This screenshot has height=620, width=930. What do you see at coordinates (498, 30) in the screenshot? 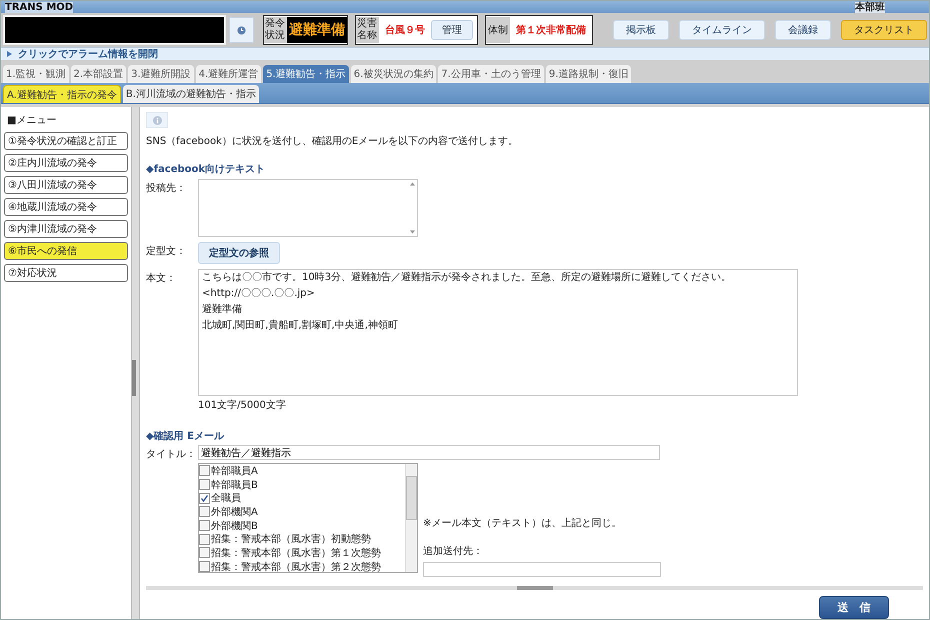
I see `system-label: 体制` at bounding box center [498, 30].